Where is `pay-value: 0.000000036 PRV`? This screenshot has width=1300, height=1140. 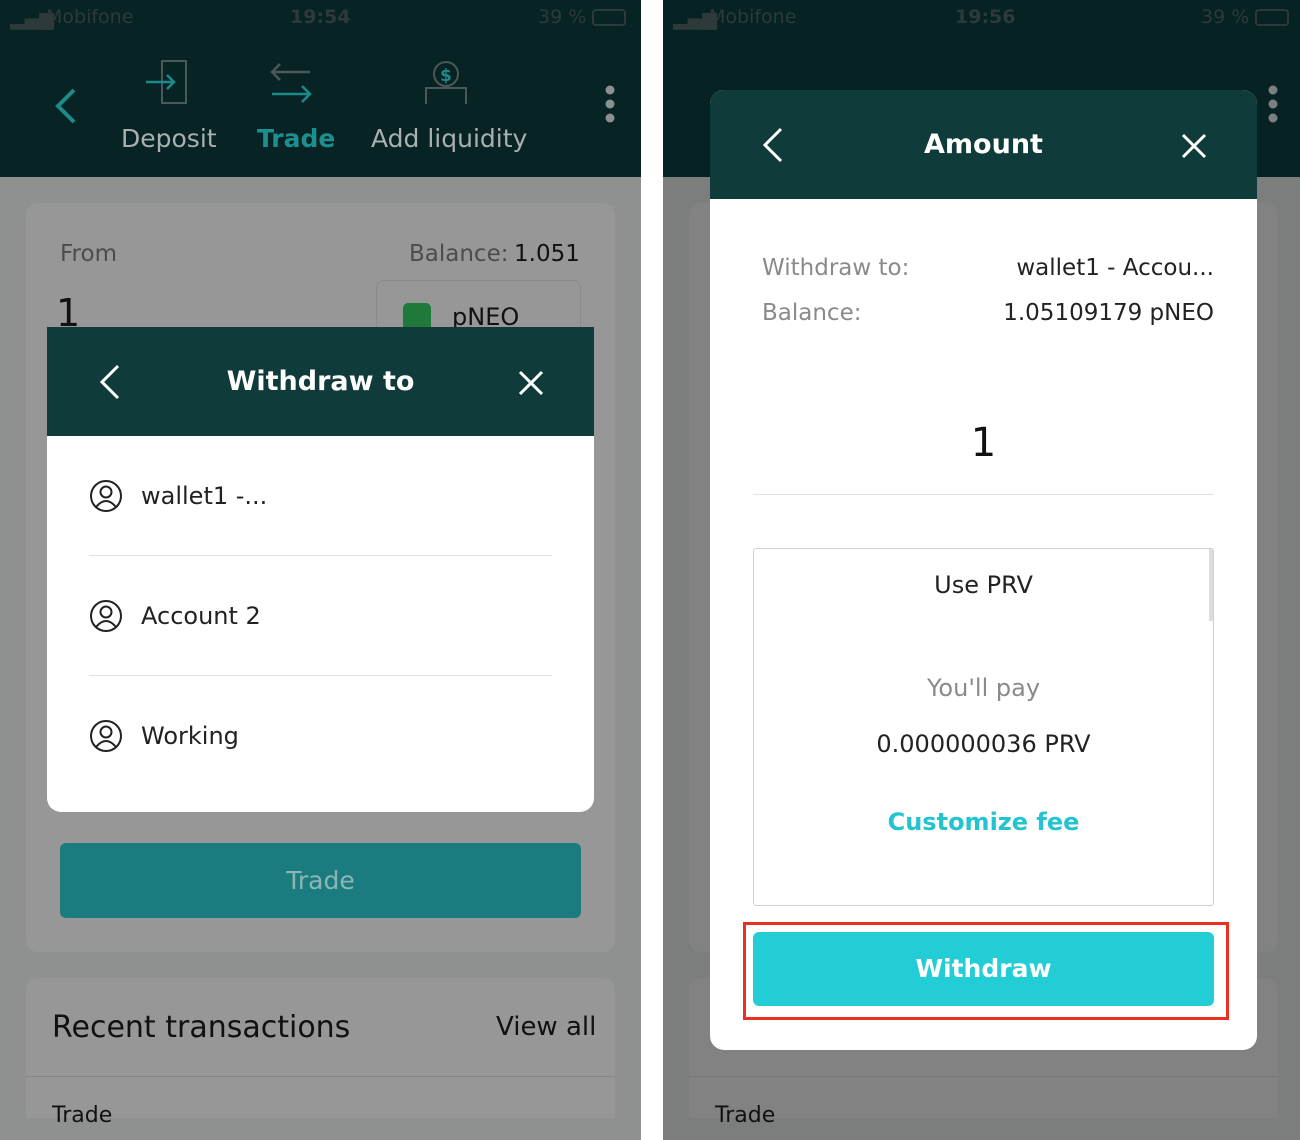 pay-value: 0.000000036 PRV is located at coordinates (983, 744).